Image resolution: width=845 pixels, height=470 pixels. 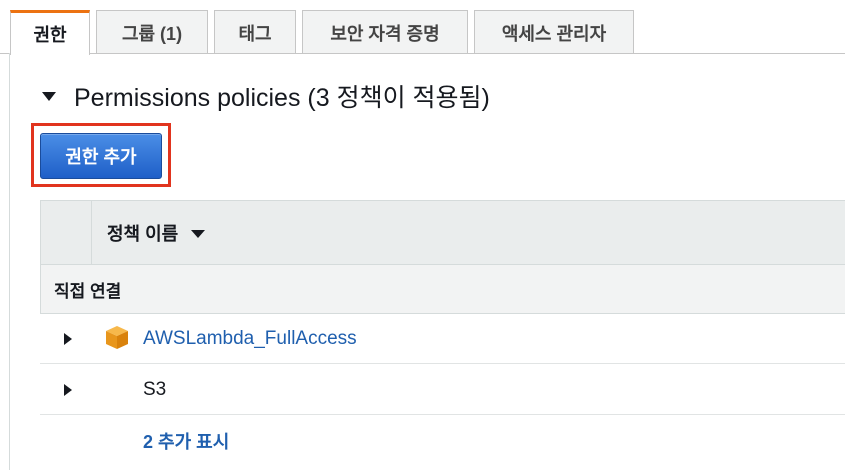 What do you see at coordinates (282, 98) in the screenshot?
I see `section-title: Permissions policies (3 정책이 적용됨)` at bounding box center [282, 98].